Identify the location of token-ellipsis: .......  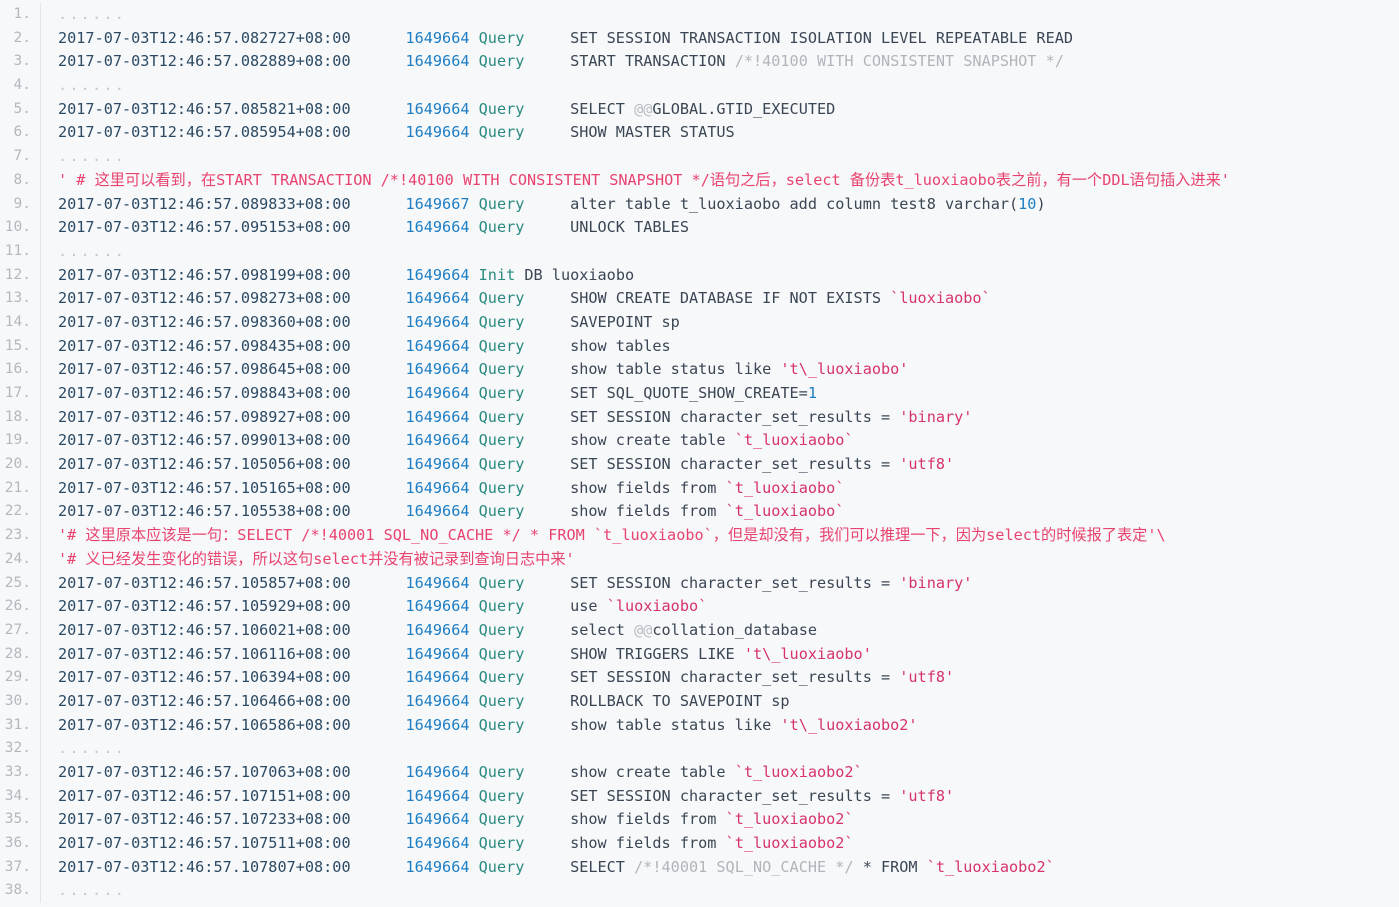
(92, 890).